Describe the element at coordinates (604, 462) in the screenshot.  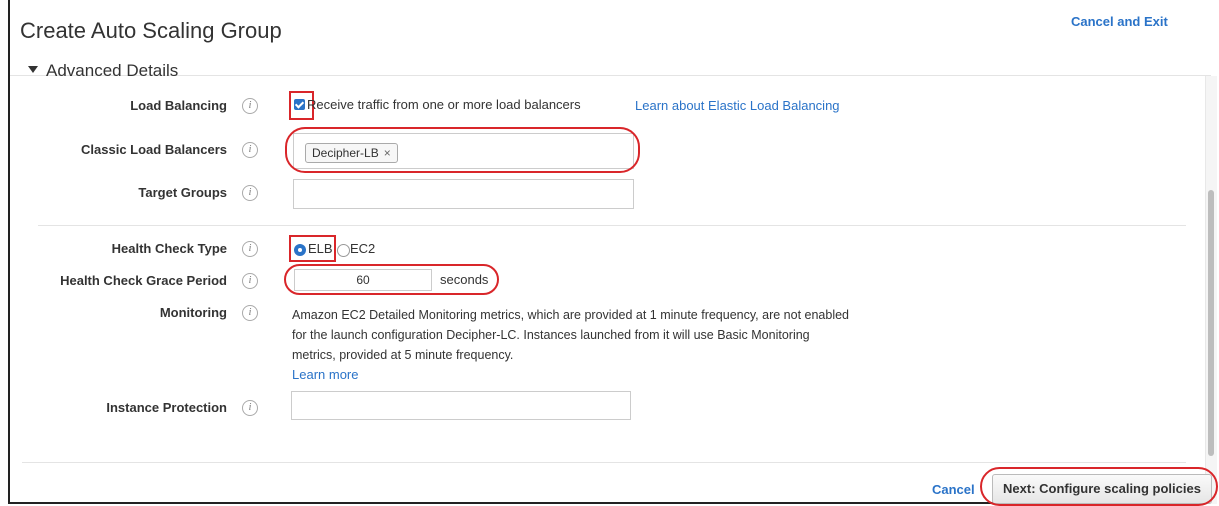
I see `footer-divider` at that location.